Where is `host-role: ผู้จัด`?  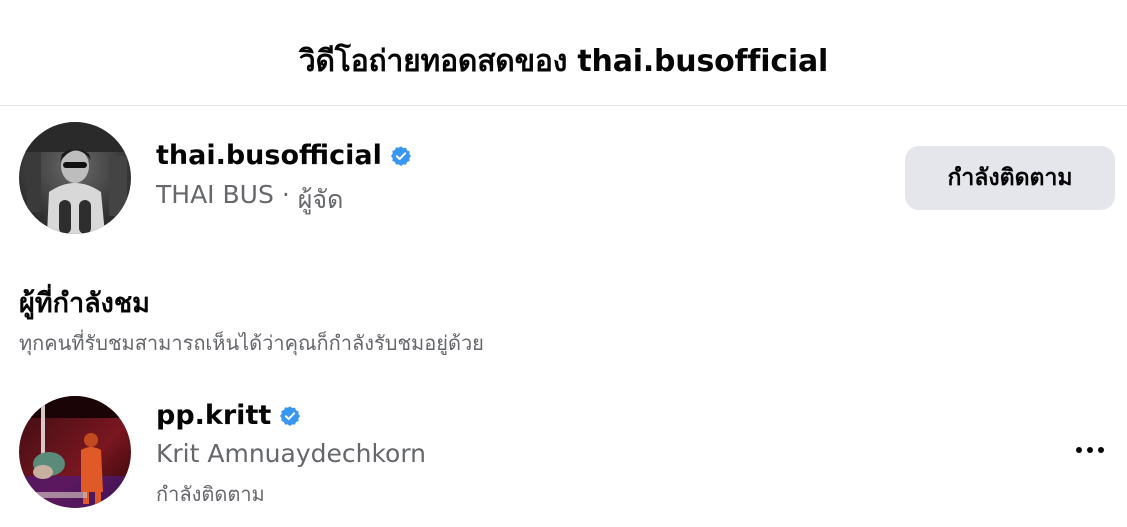
host-role: ผู้จัด is located at coordinates (320, 199).